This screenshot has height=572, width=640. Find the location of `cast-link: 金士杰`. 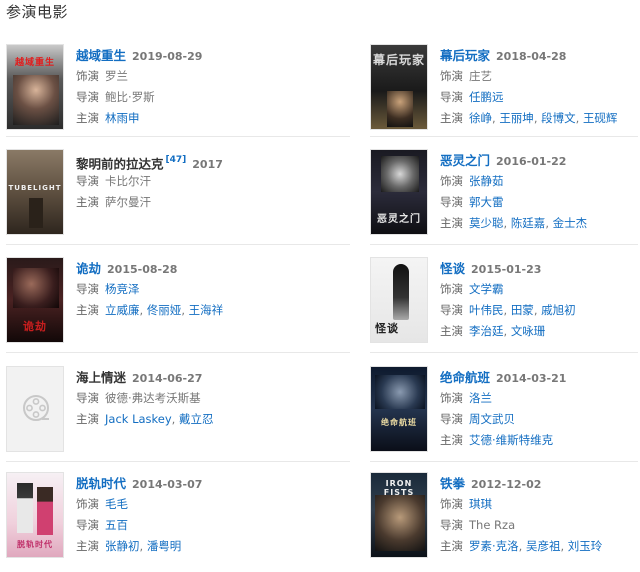

cast-link: 金士杰 is located at coordinates (570, 223).